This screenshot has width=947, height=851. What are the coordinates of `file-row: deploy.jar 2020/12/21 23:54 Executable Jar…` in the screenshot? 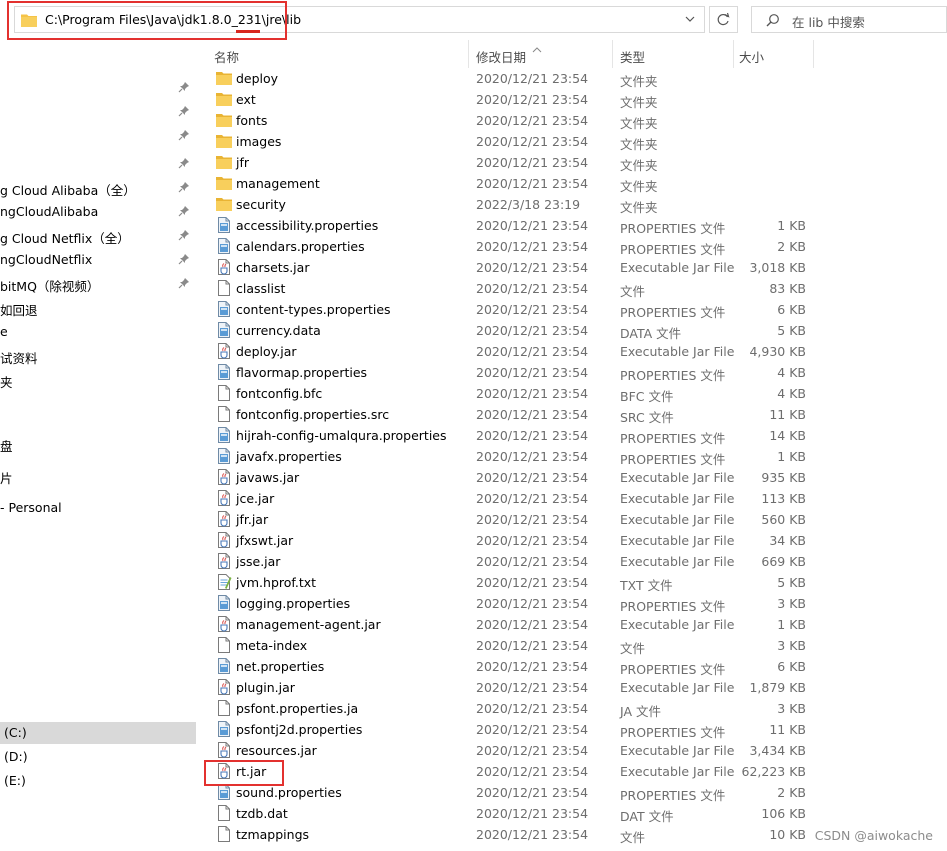 It's located at (571, 351).